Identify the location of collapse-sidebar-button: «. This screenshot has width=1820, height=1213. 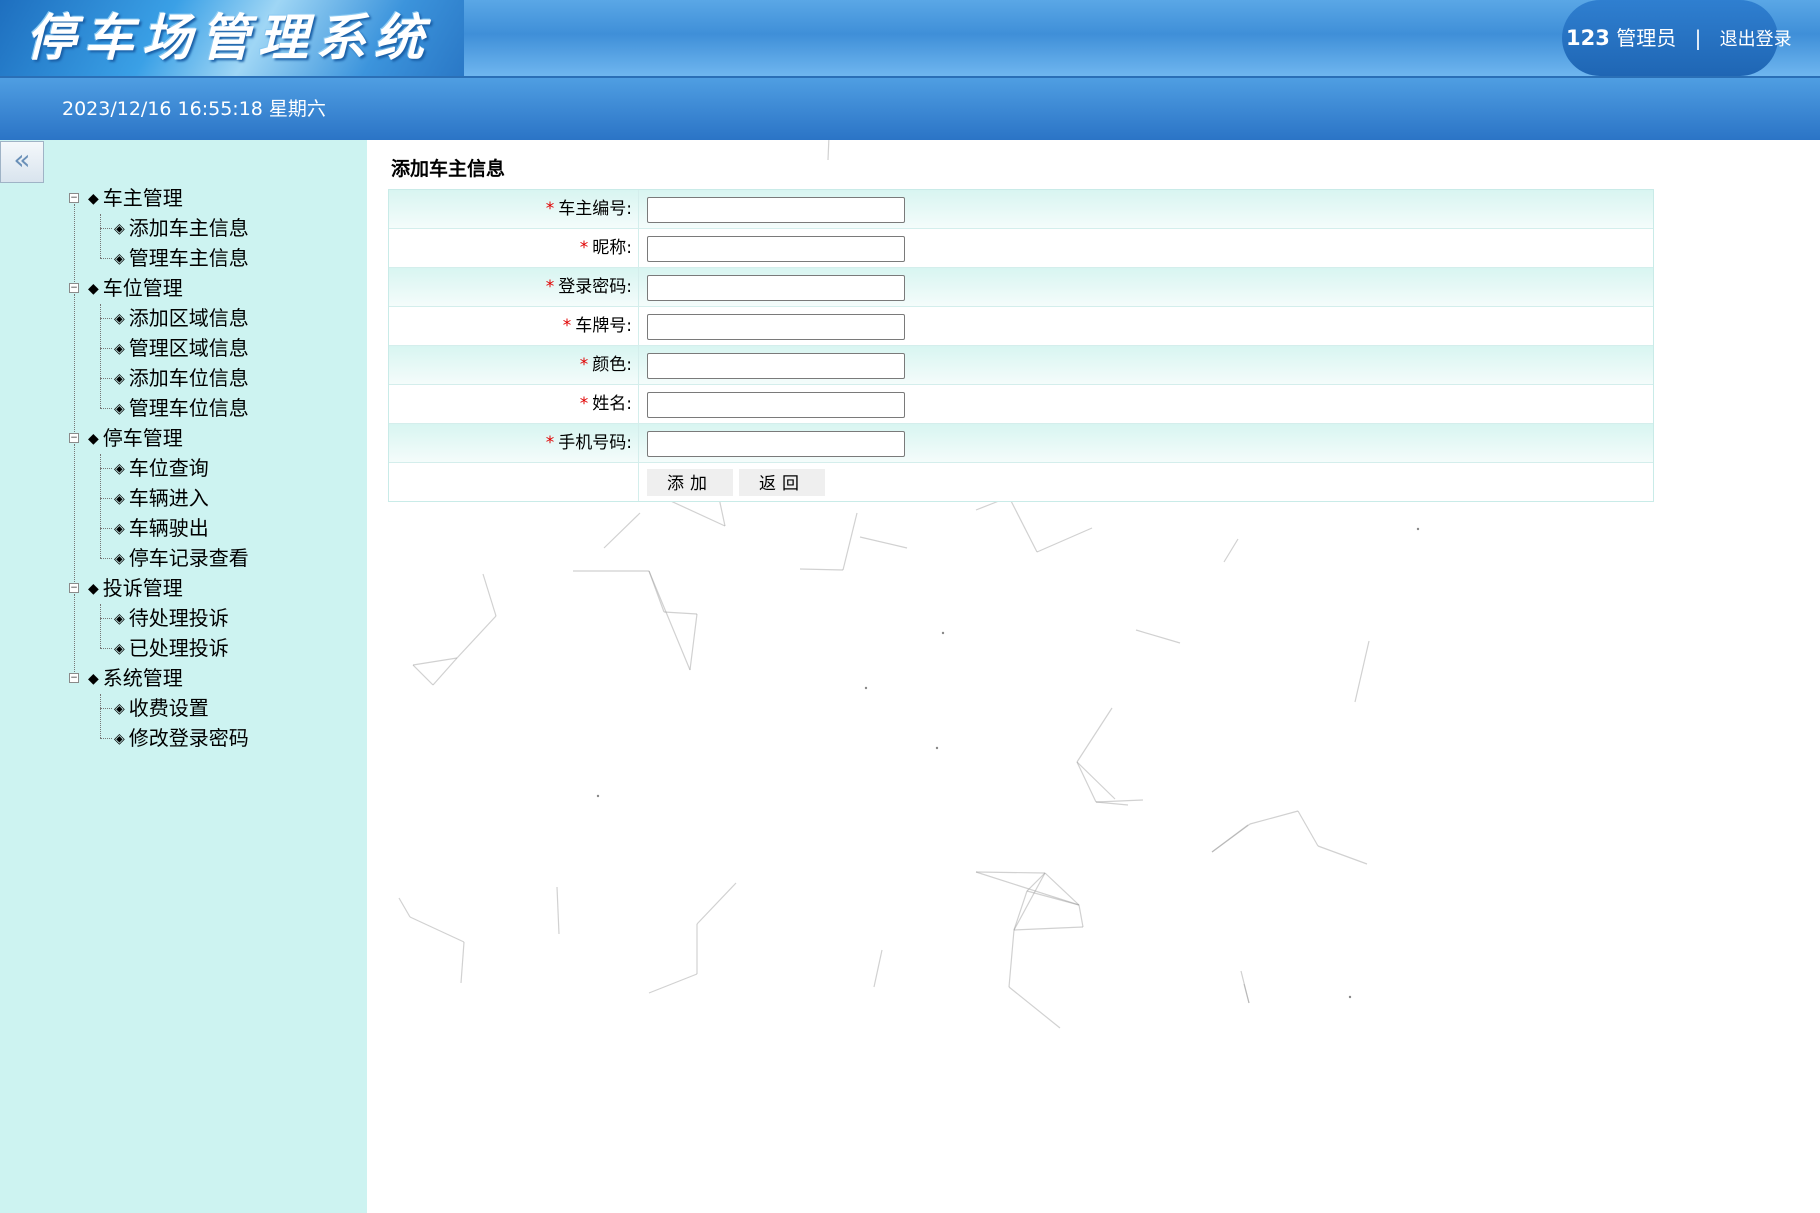
(22, 162).